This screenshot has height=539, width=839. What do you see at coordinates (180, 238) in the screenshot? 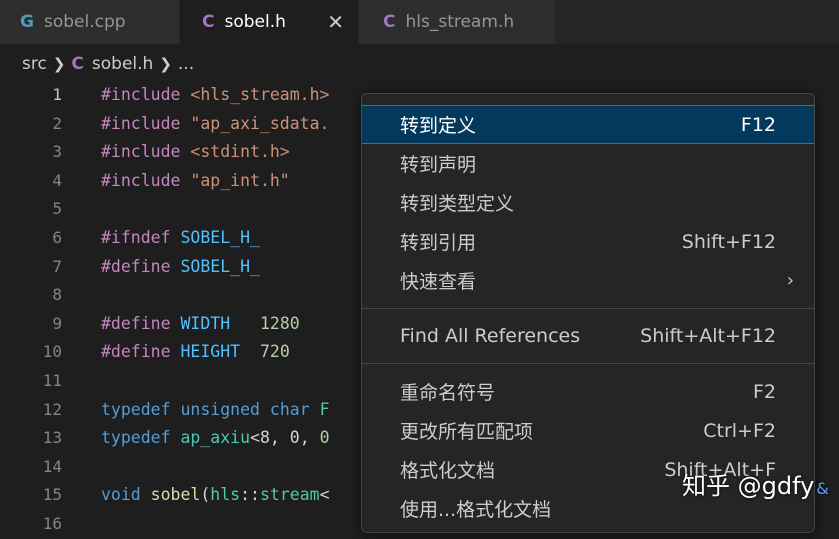
I see `code-text: #ifndef SOBEL_H_` at bounding box center [180, 238].